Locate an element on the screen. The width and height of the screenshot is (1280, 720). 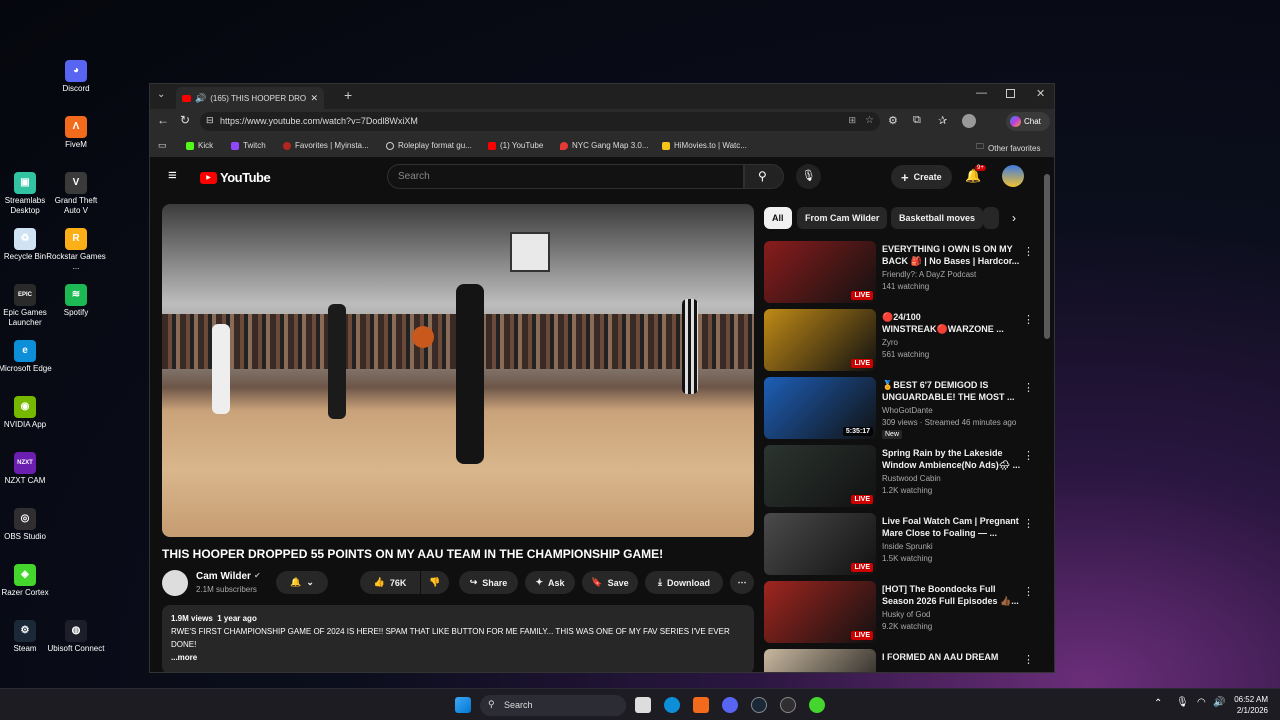
desktop-icon-obs-studio: ◎ OBS Studio is located at coordinates (27, 525).